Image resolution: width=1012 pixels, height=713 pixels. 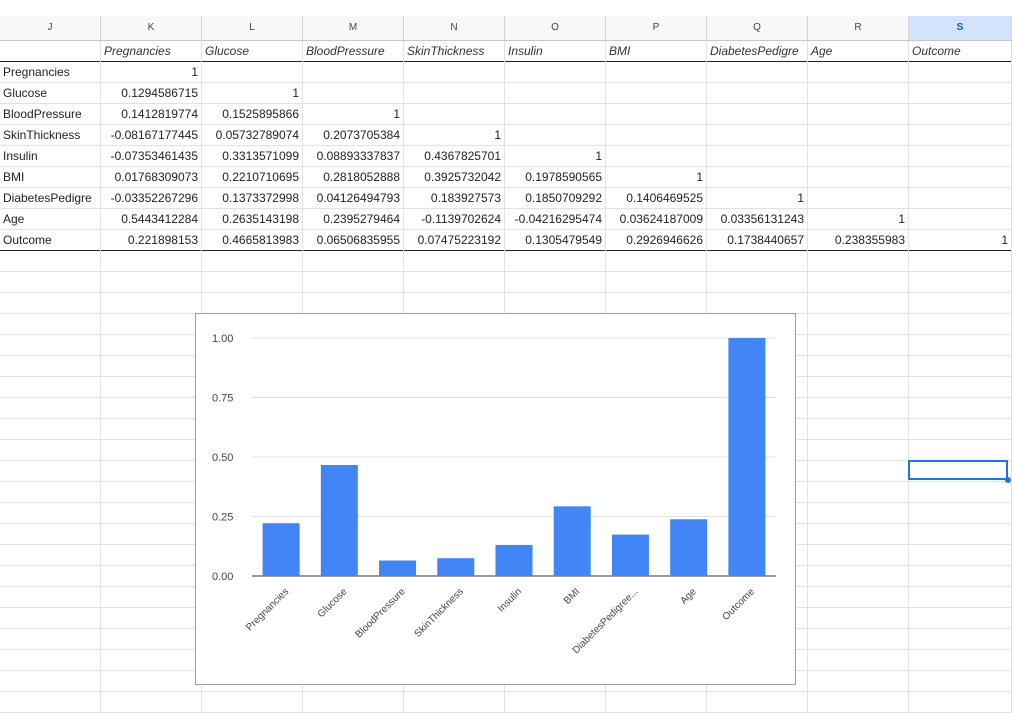 I want to click on corner-cell, so click(x=50, y=51).